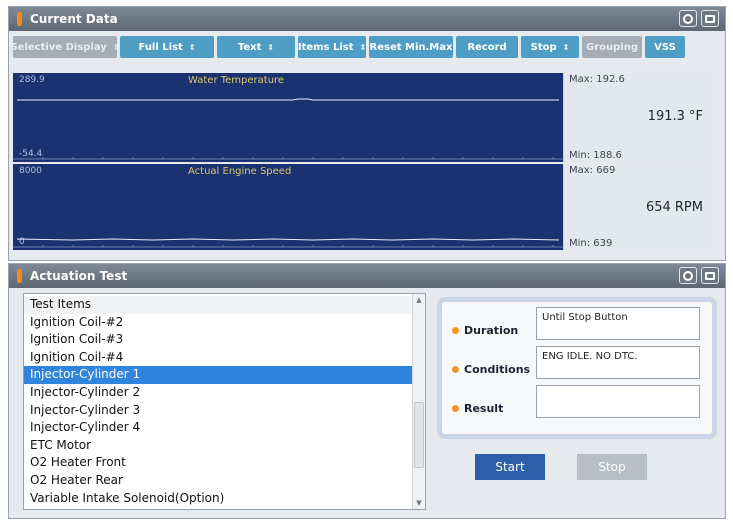 The height and width of the screenshot is (527, 733). I want to click on duration-row: Duration, so click(493, 330).